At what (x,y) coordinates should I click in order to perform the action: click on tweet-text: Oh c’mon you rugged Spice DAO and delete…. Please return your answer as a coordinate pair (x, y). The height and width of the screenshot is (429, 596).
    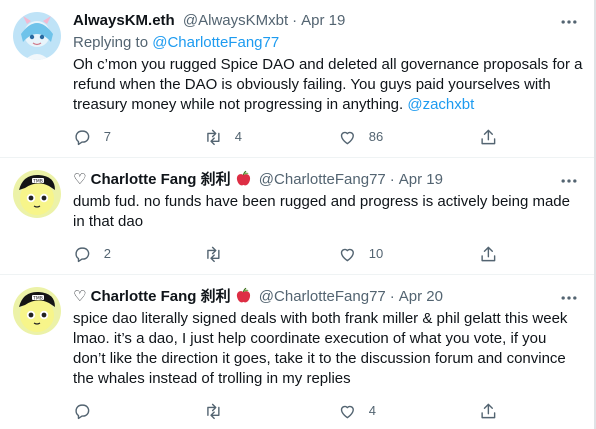
    Looking at the image, I should click on (328, 85).